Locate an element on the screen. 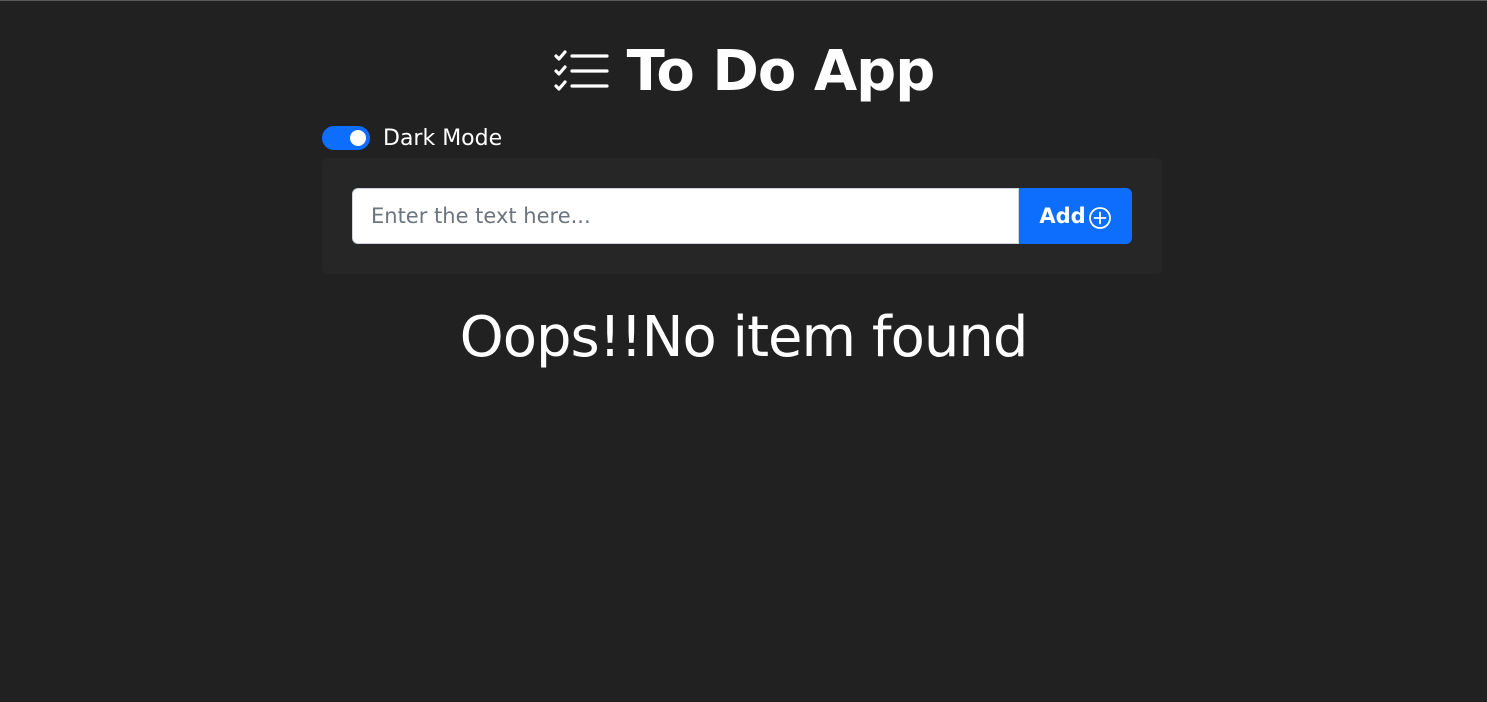  todo-text-input is located at coordinates (685, 216).